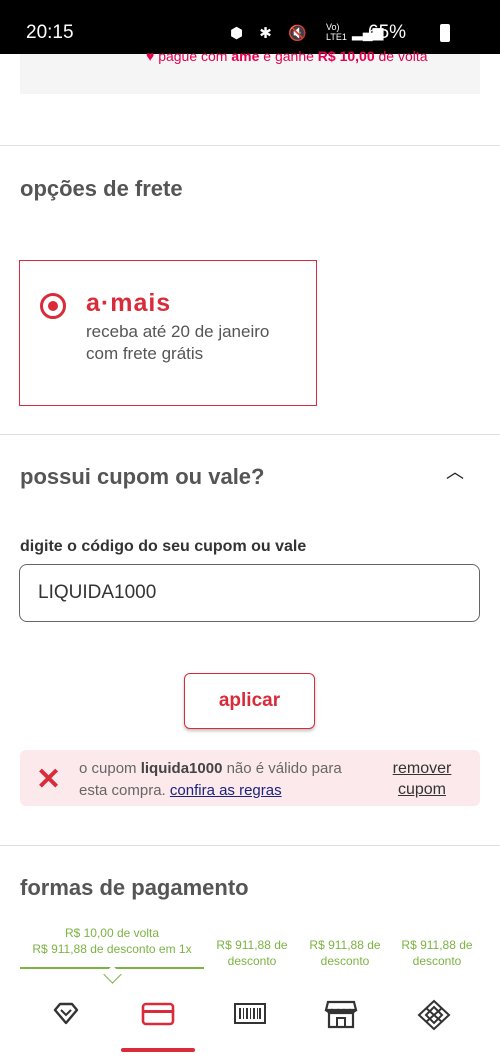 This screenshot has width=500, height=1056. What do you see at coordinates (181, 768) in the screenshot?
I see `error-coupon-code: liquida1000` at bounding box center [181, 768].